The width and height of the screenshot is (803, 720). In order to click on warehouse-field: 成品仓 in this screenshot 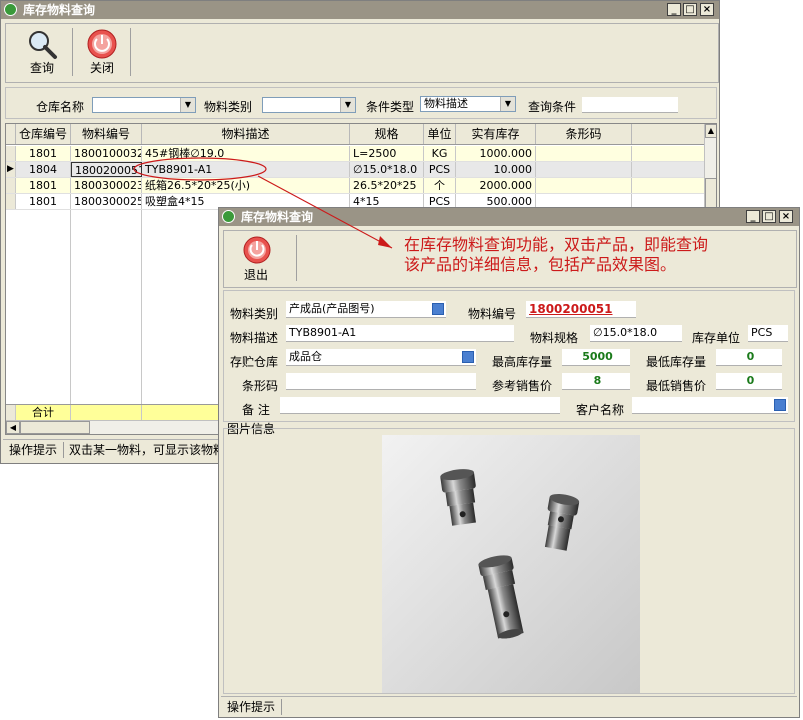, I will do `click(381, 357)`.